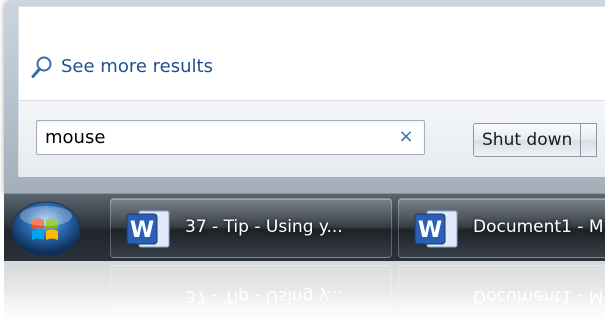  I want to click on search-box: ×, so click(230, 137).